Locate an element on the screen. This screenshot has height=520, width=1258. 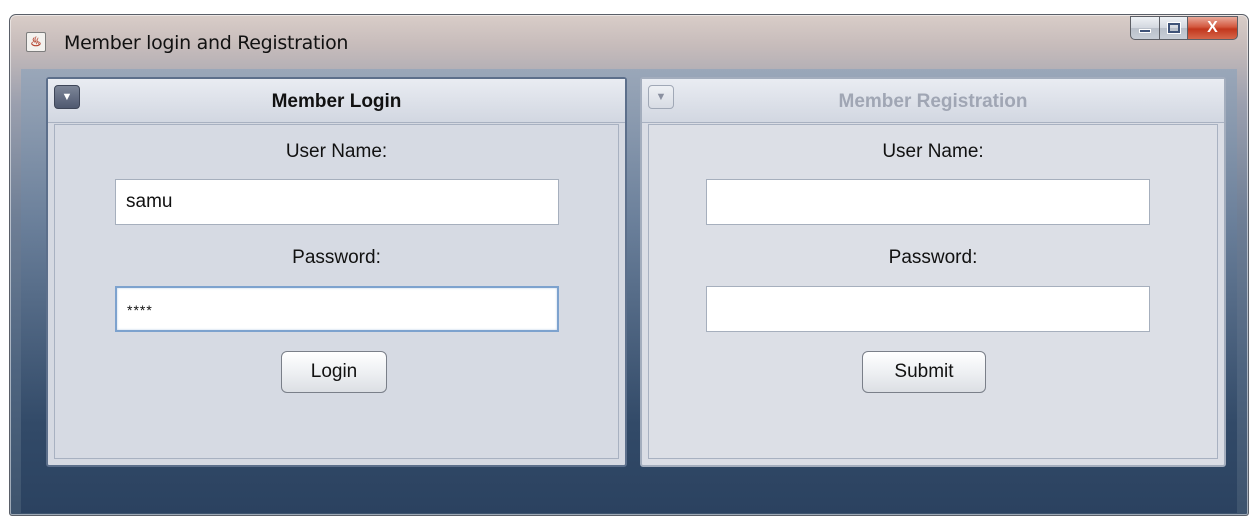
minimize-icon is located at coordinates (1145, 31).